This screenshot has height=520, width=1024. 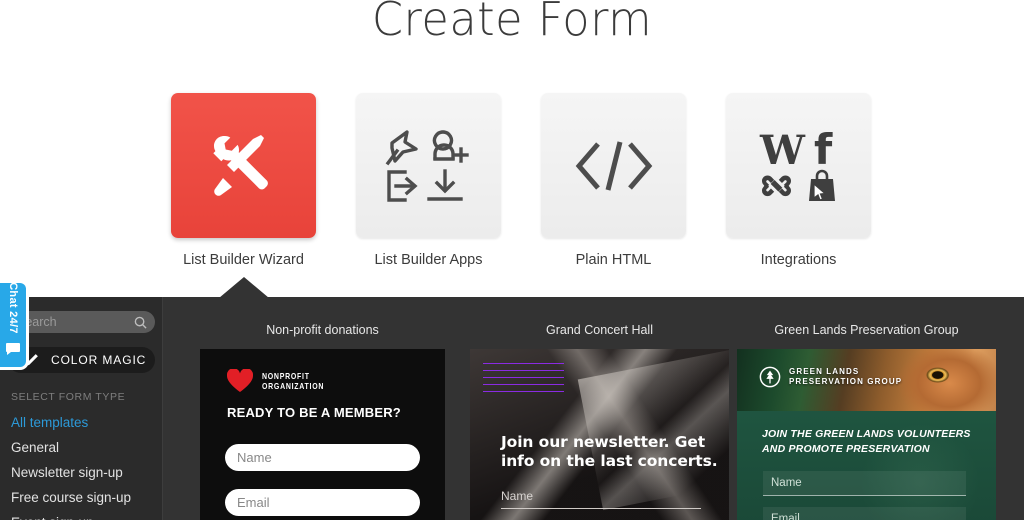 What do you see at coordinates (444, 184) in the screenshot?
I see `download-icon` at bounding box center [444, 184].